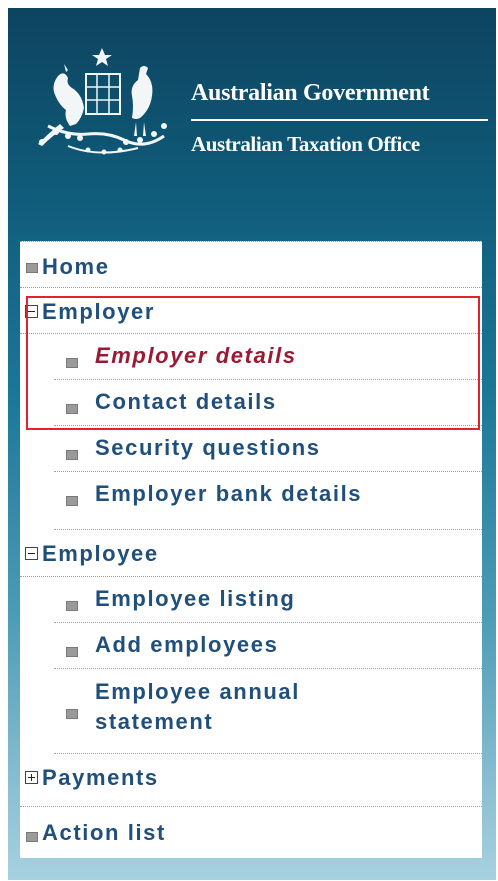 The height and width of the screenshot is (881, 498). I want to click on menu-item-home: Home, so click(251, 264).